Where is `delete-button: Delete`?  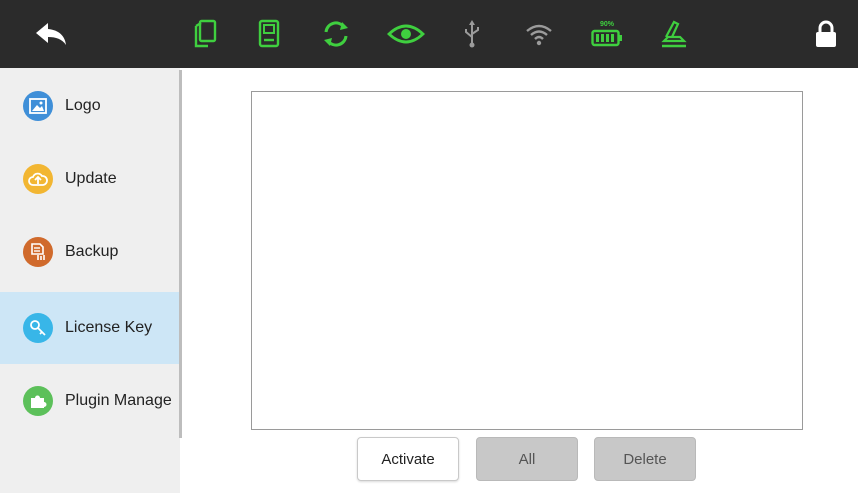
delete-button: Delete is located at coordinates (645, 459).